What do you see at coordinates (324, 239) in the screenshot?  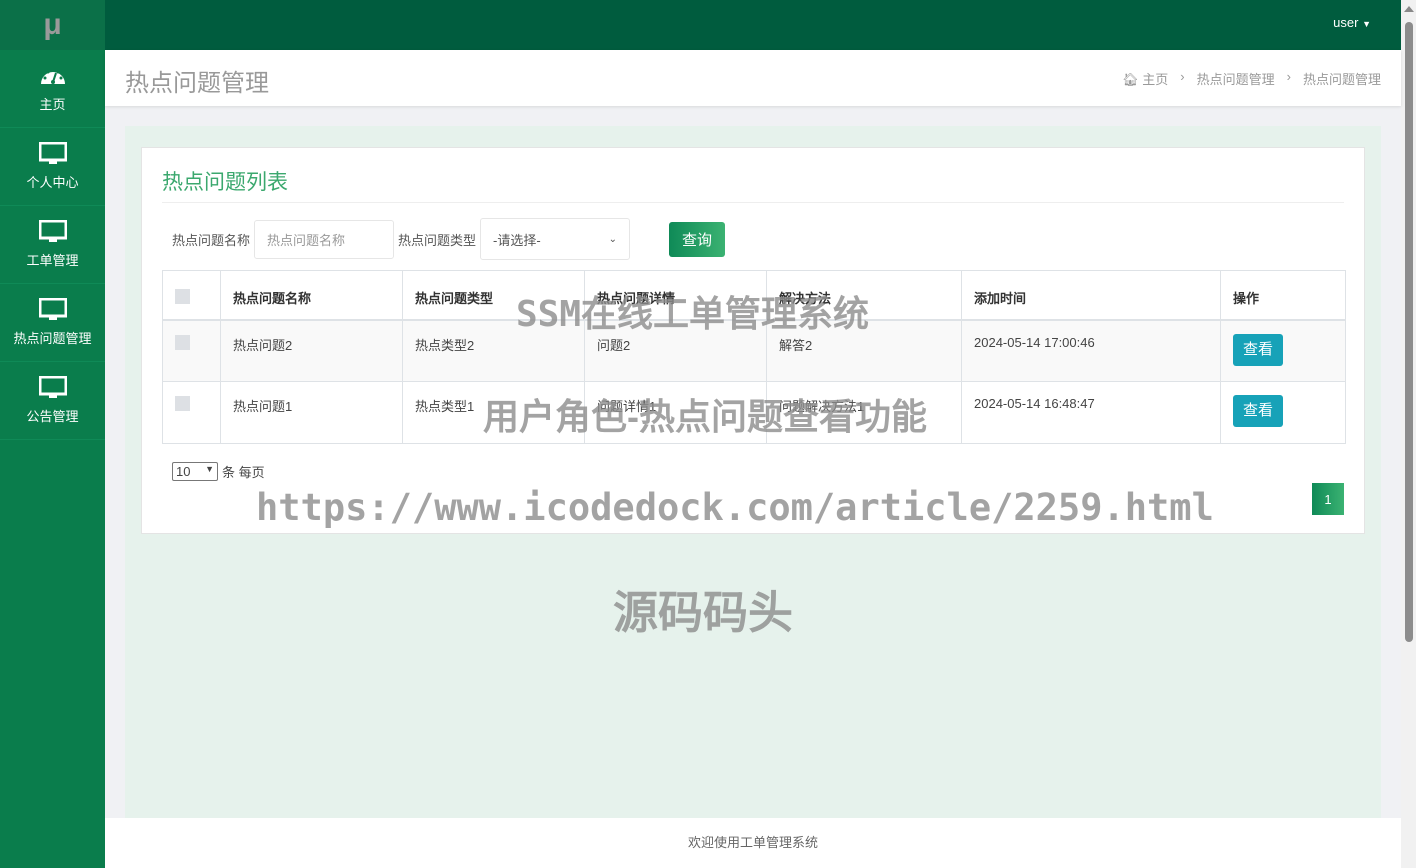 I see `name-search-input: 热点问题名称` at bounding box center [324, 239].